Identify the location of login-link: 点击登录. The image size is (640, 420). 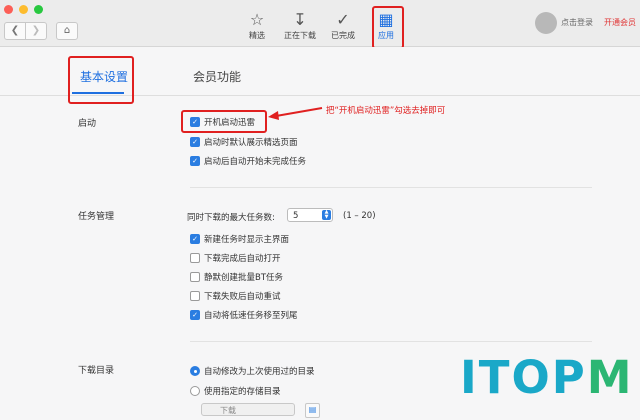
(577, 22).